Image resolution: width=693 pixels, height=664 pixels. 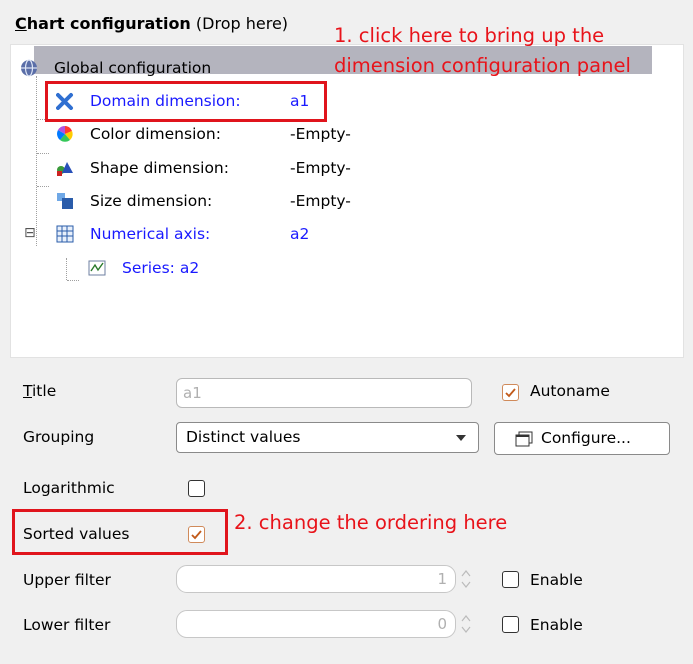 What do you see at coordinates (316, 624) in the screenshot?
I see `lower-filter-spinner: 0` at bounding box center [316, 624].